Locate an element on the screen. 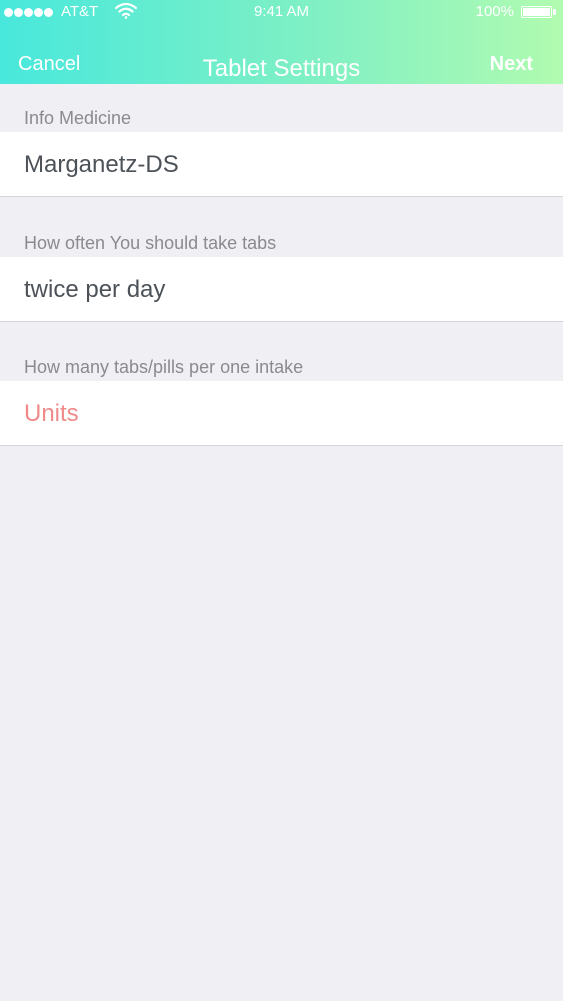  frequency-field: twice per day is located at coordinates (281, 289).